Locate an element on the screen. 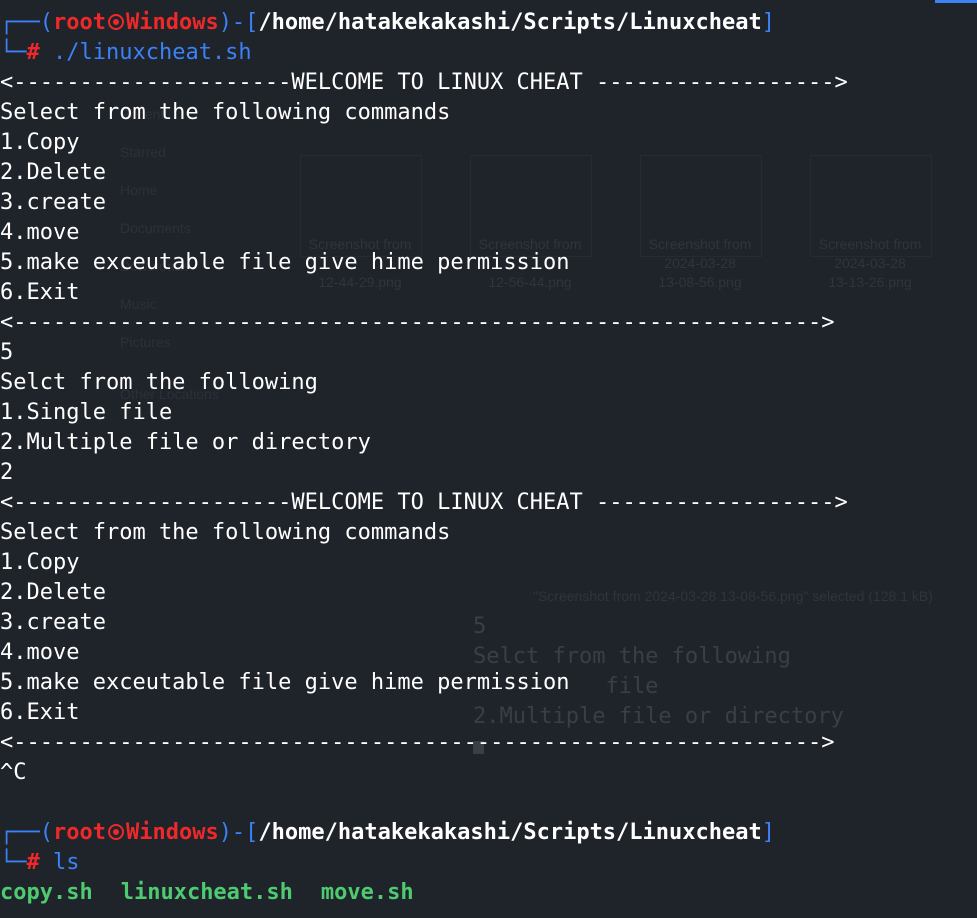 This screenshot has height=918, width=977. user-input: 2 is located at coordinates (7, 472).